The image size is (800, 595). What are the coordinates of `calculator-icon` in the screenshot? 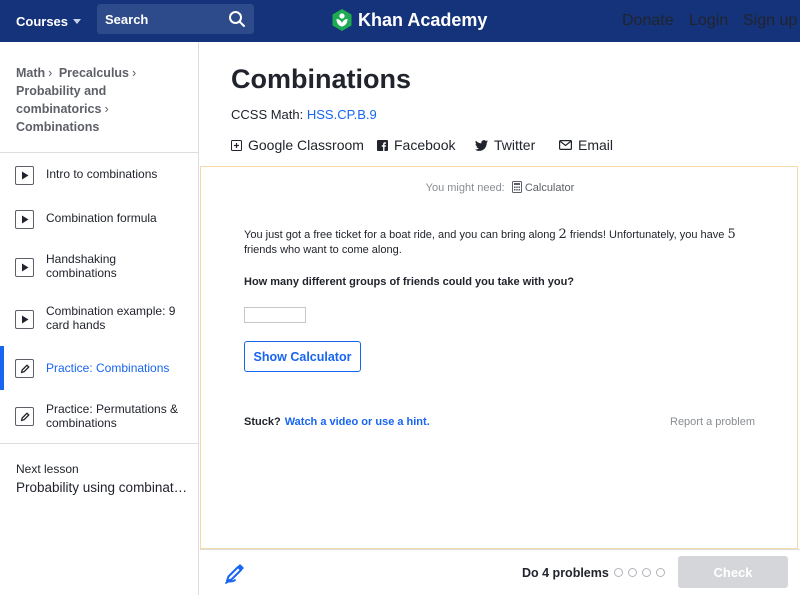 It's located at (516, 187).